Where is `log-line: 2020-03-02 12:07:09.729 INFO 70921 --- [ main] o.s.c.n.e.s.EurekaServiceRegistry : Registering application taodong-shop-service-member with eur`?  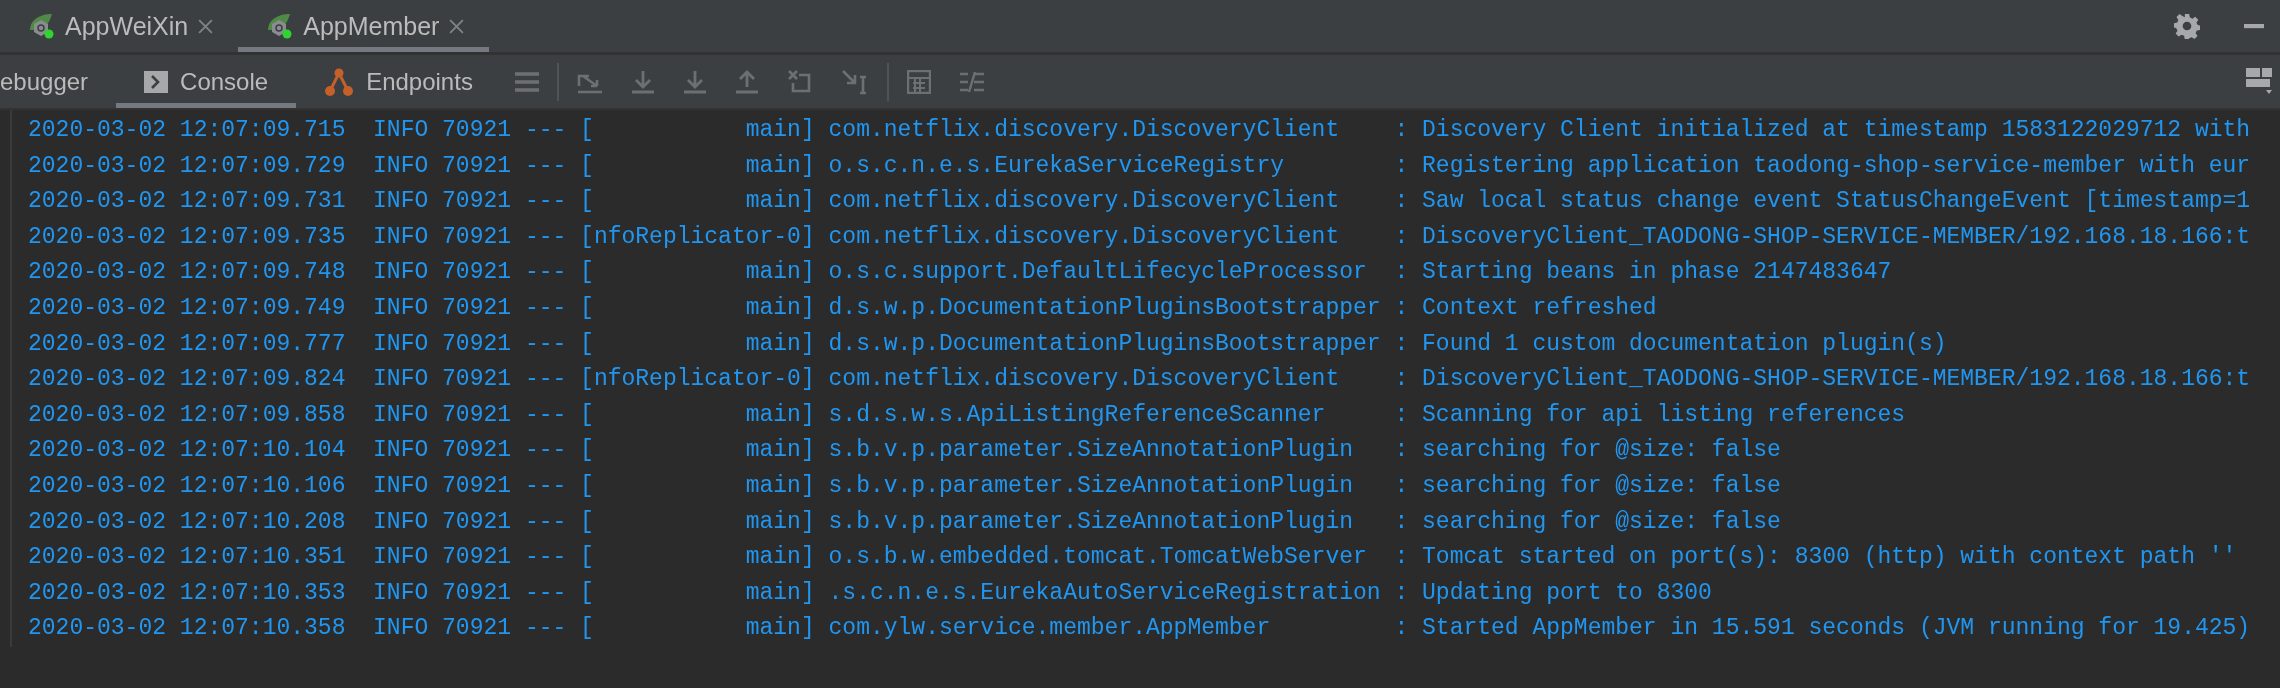
log-line: 2020-03-02 12:07:09.729 INFO 70921 --- [ main] o.s.c.n.e.s.EurekaServiceRegistry : Registering application taodong-shop-service-member with eur is located at coordinates (1139, 166).